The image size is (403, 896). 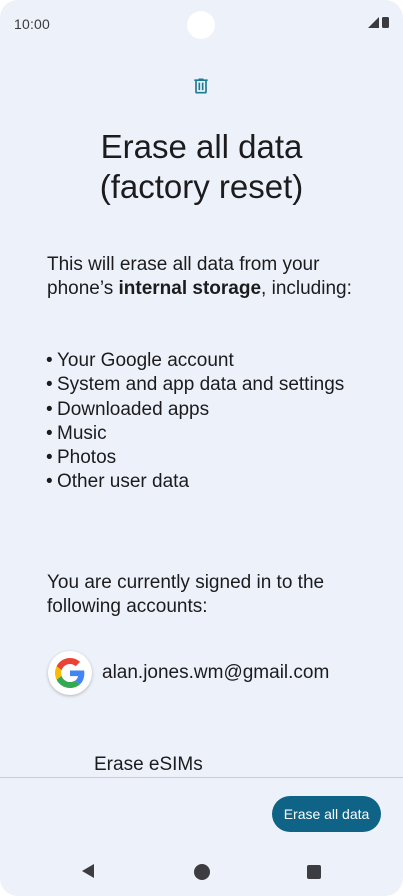 I want to click on list-item: Your Google account, so click(x=206, y=361).